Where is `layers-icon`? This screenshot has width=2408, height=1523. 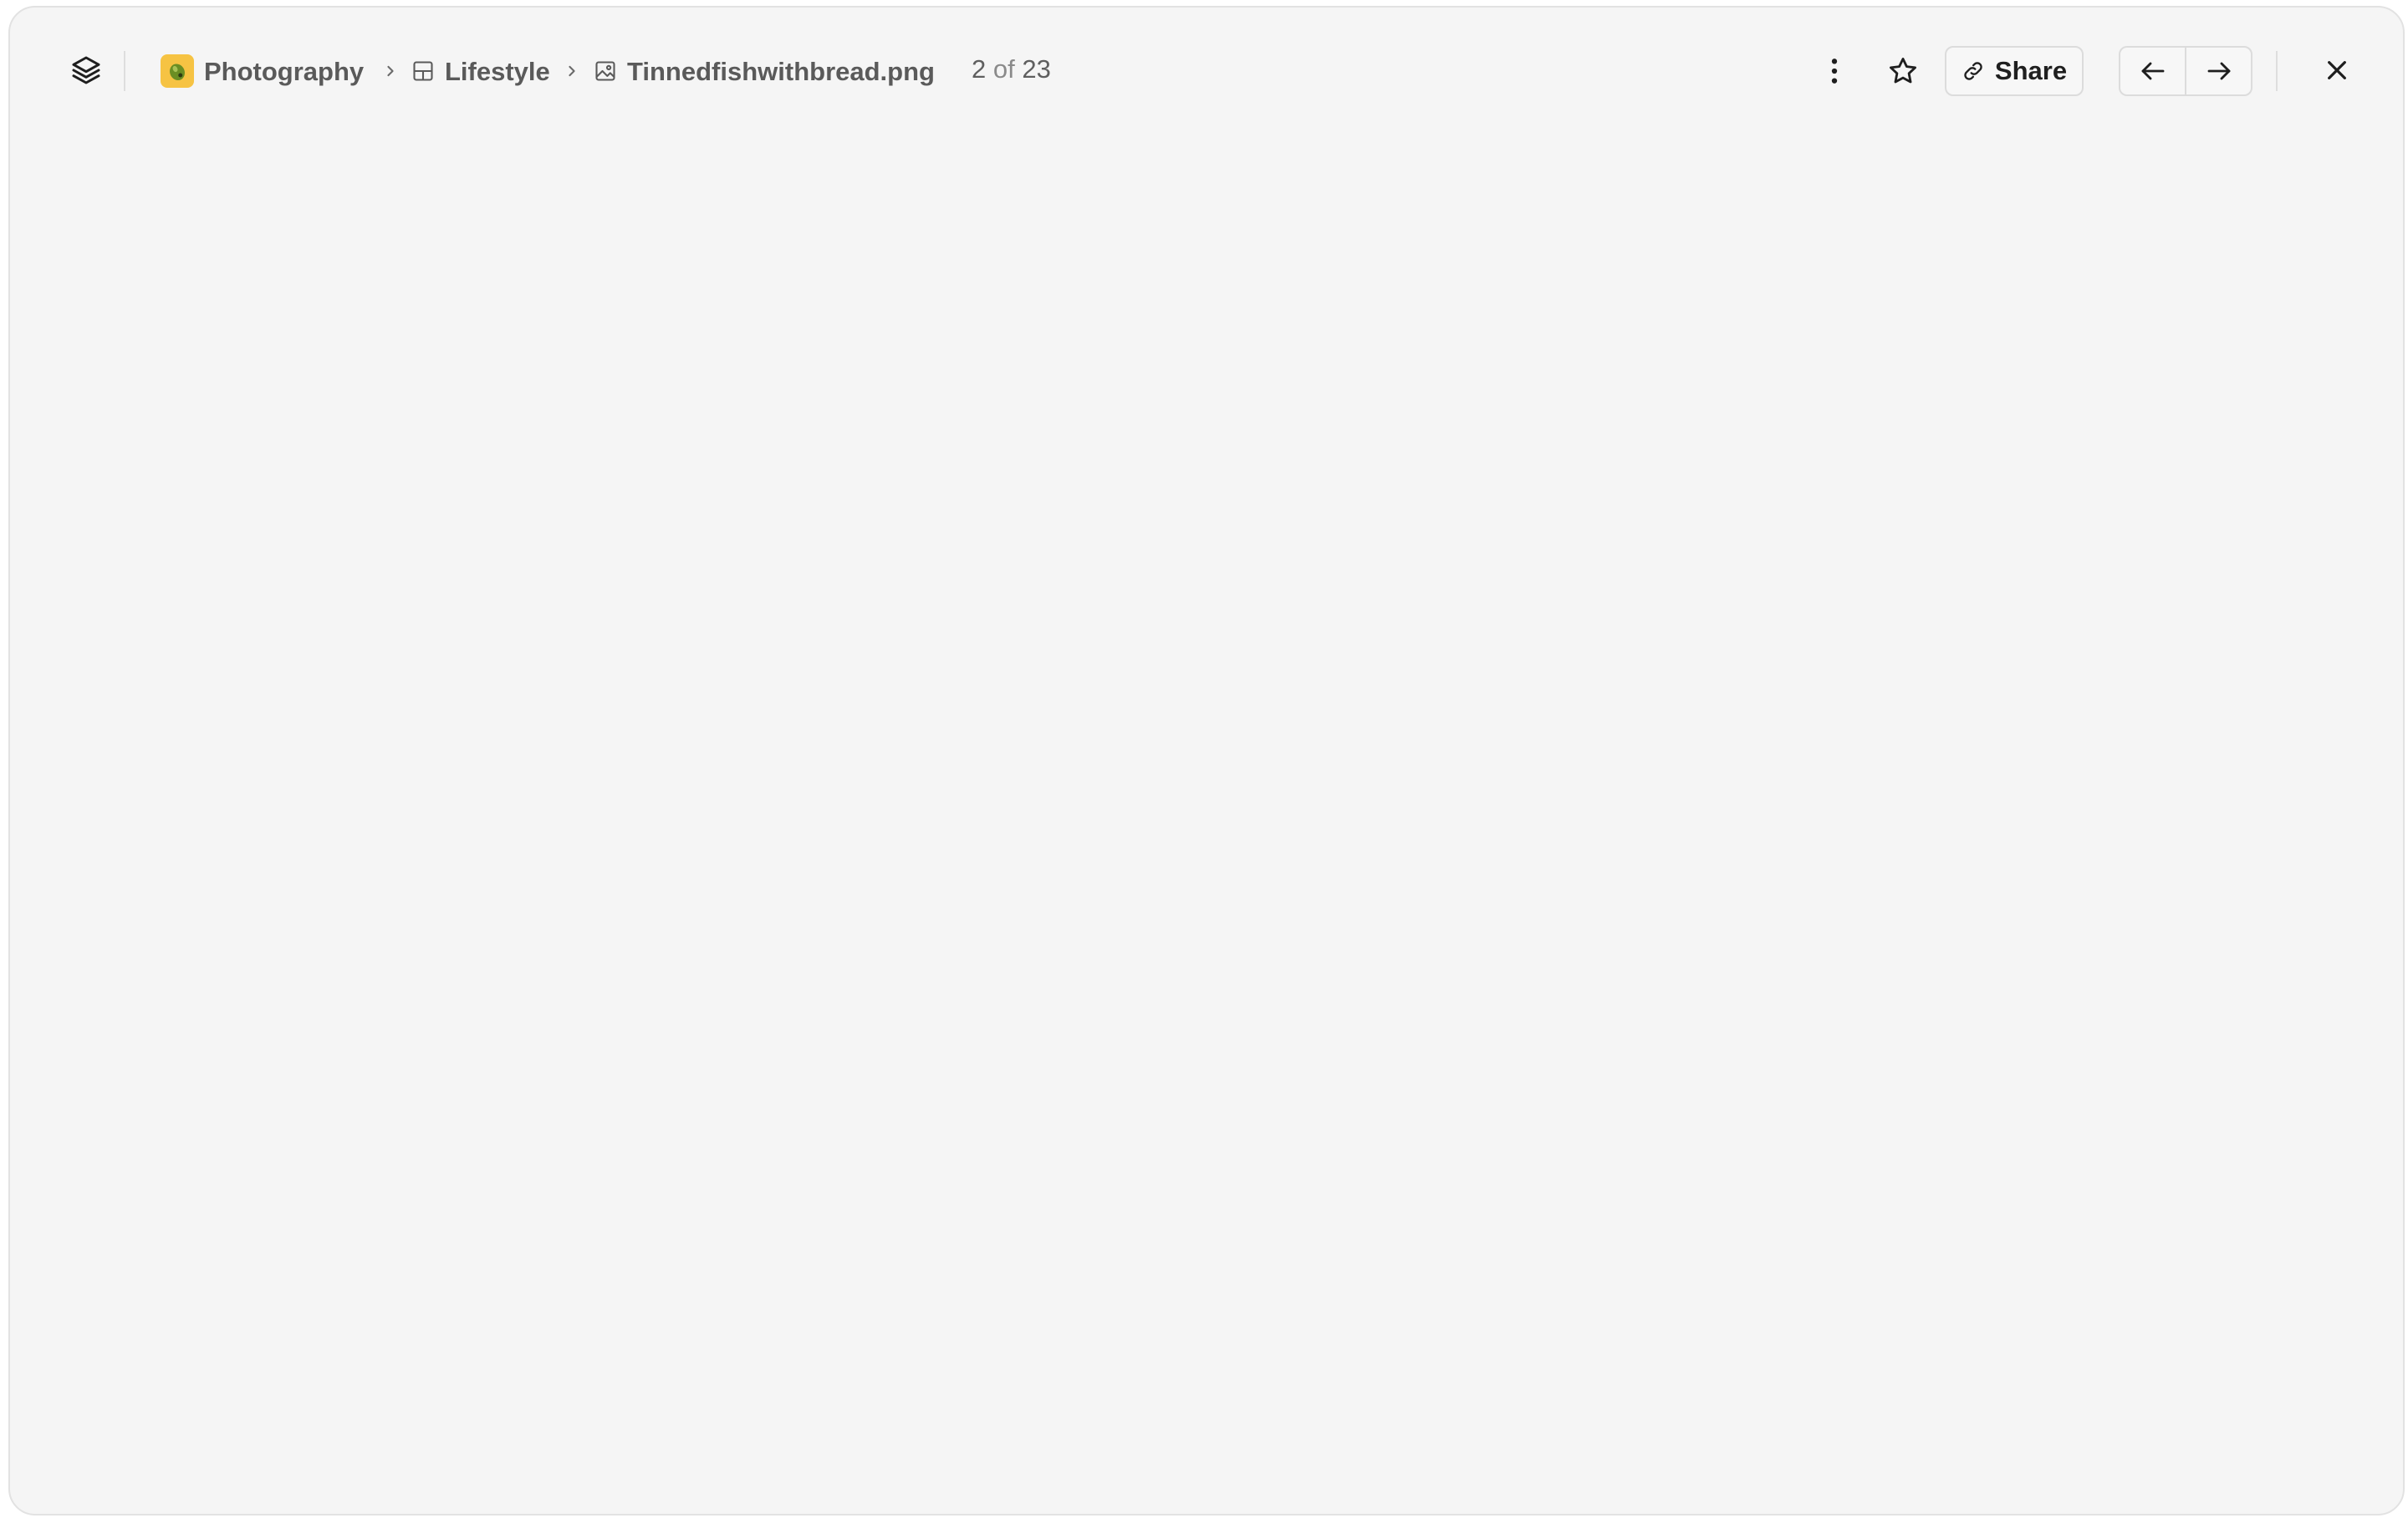 layers-icon is located at coordinates (86, 70).